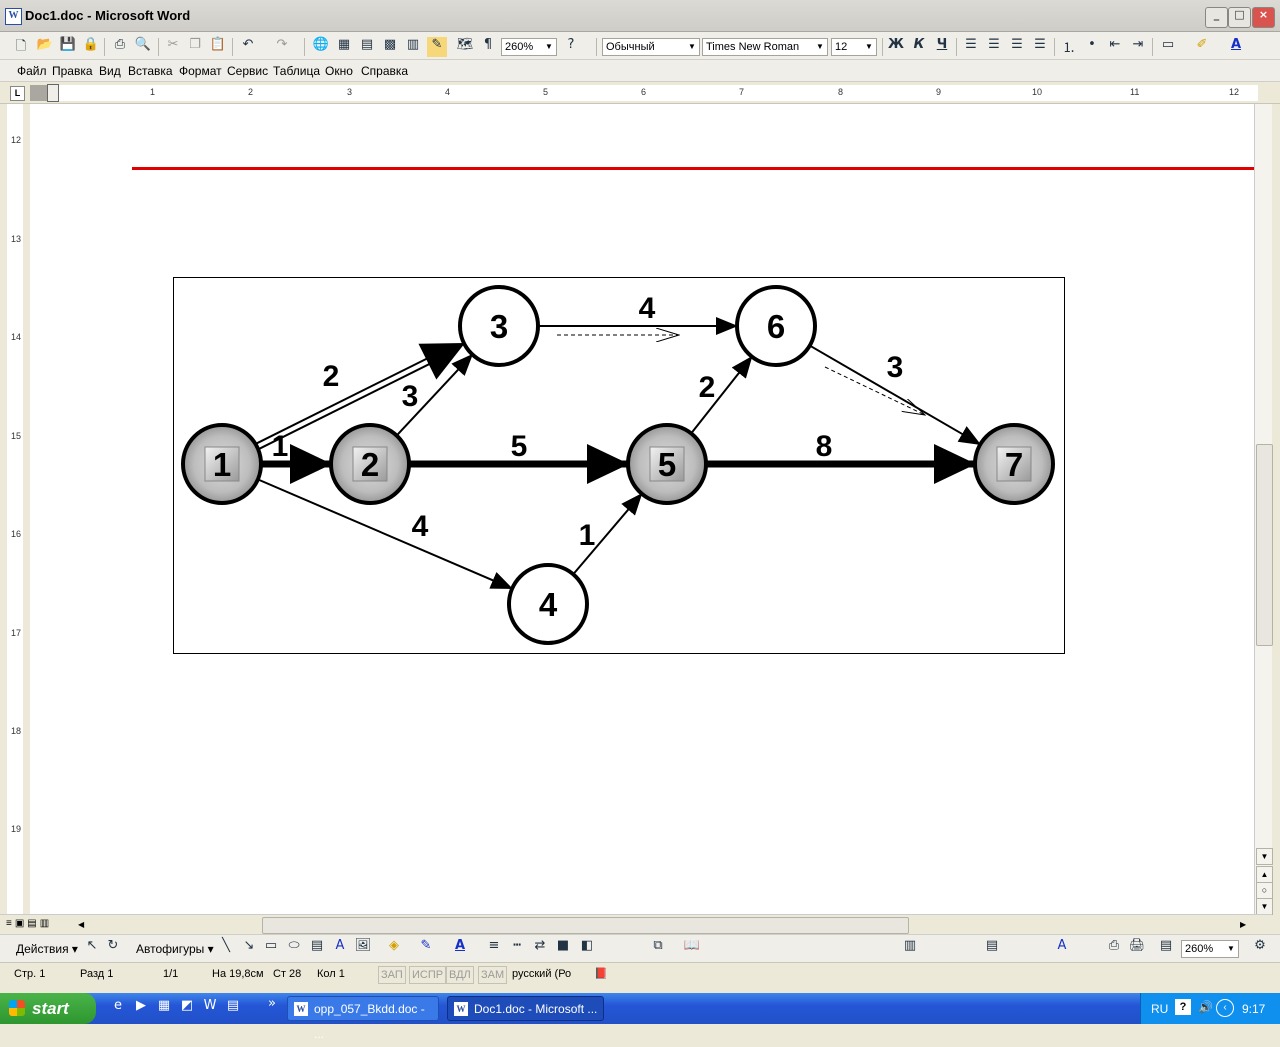 The height and width of the screenshot is (1047, 1280). Describe the element at coordinates (45, 47) in the screenshot. I see `open-folder-icon: 📂` at that location.